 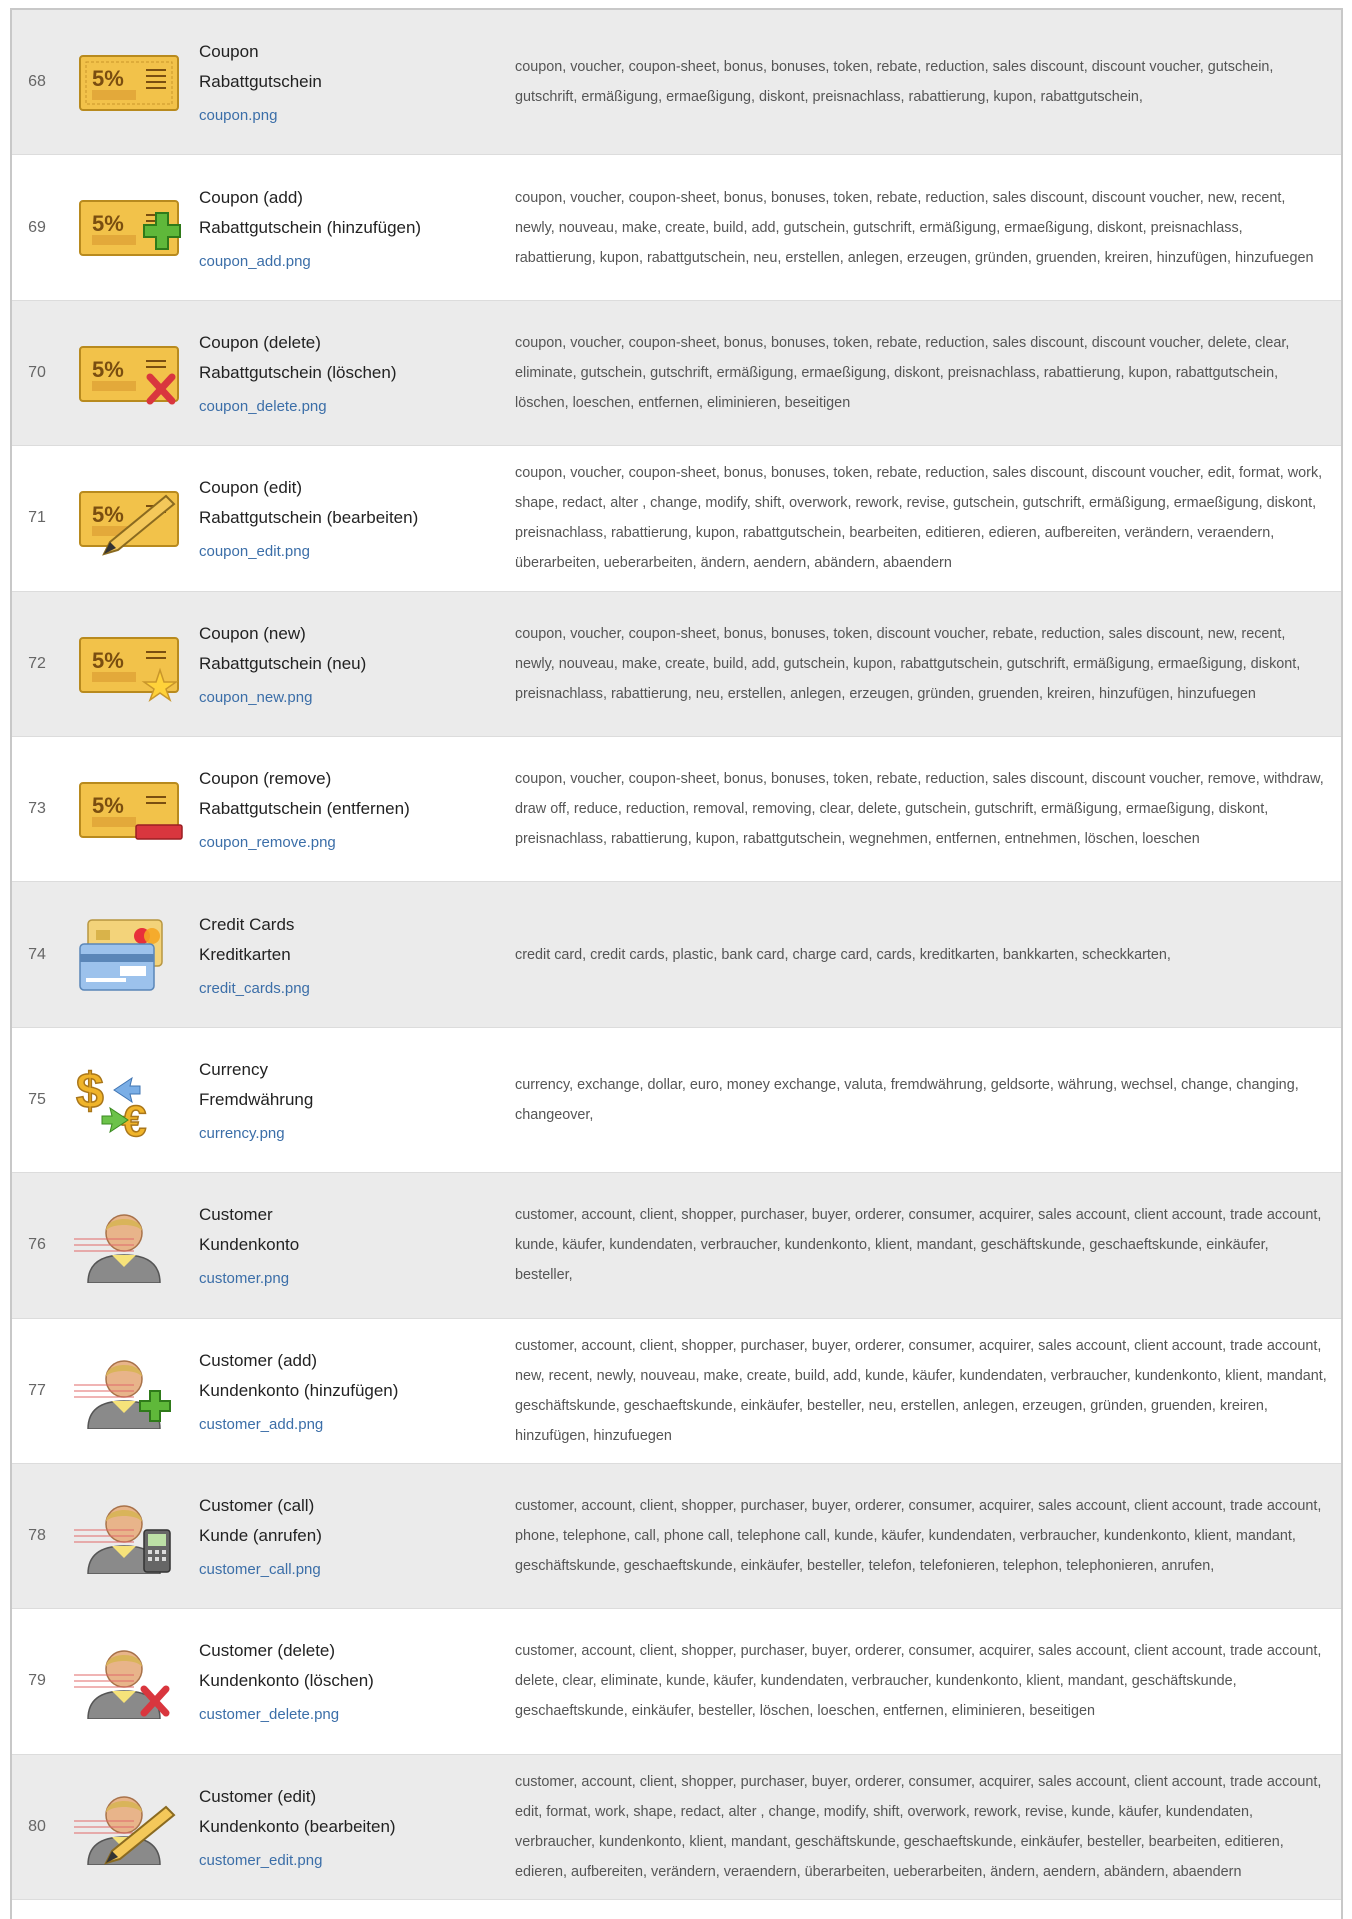 What do you see at coordinates (349, 843) in the screenshot?
I see `icon-filename-link: coupon_remove.png` at bounding box center [349, 843].